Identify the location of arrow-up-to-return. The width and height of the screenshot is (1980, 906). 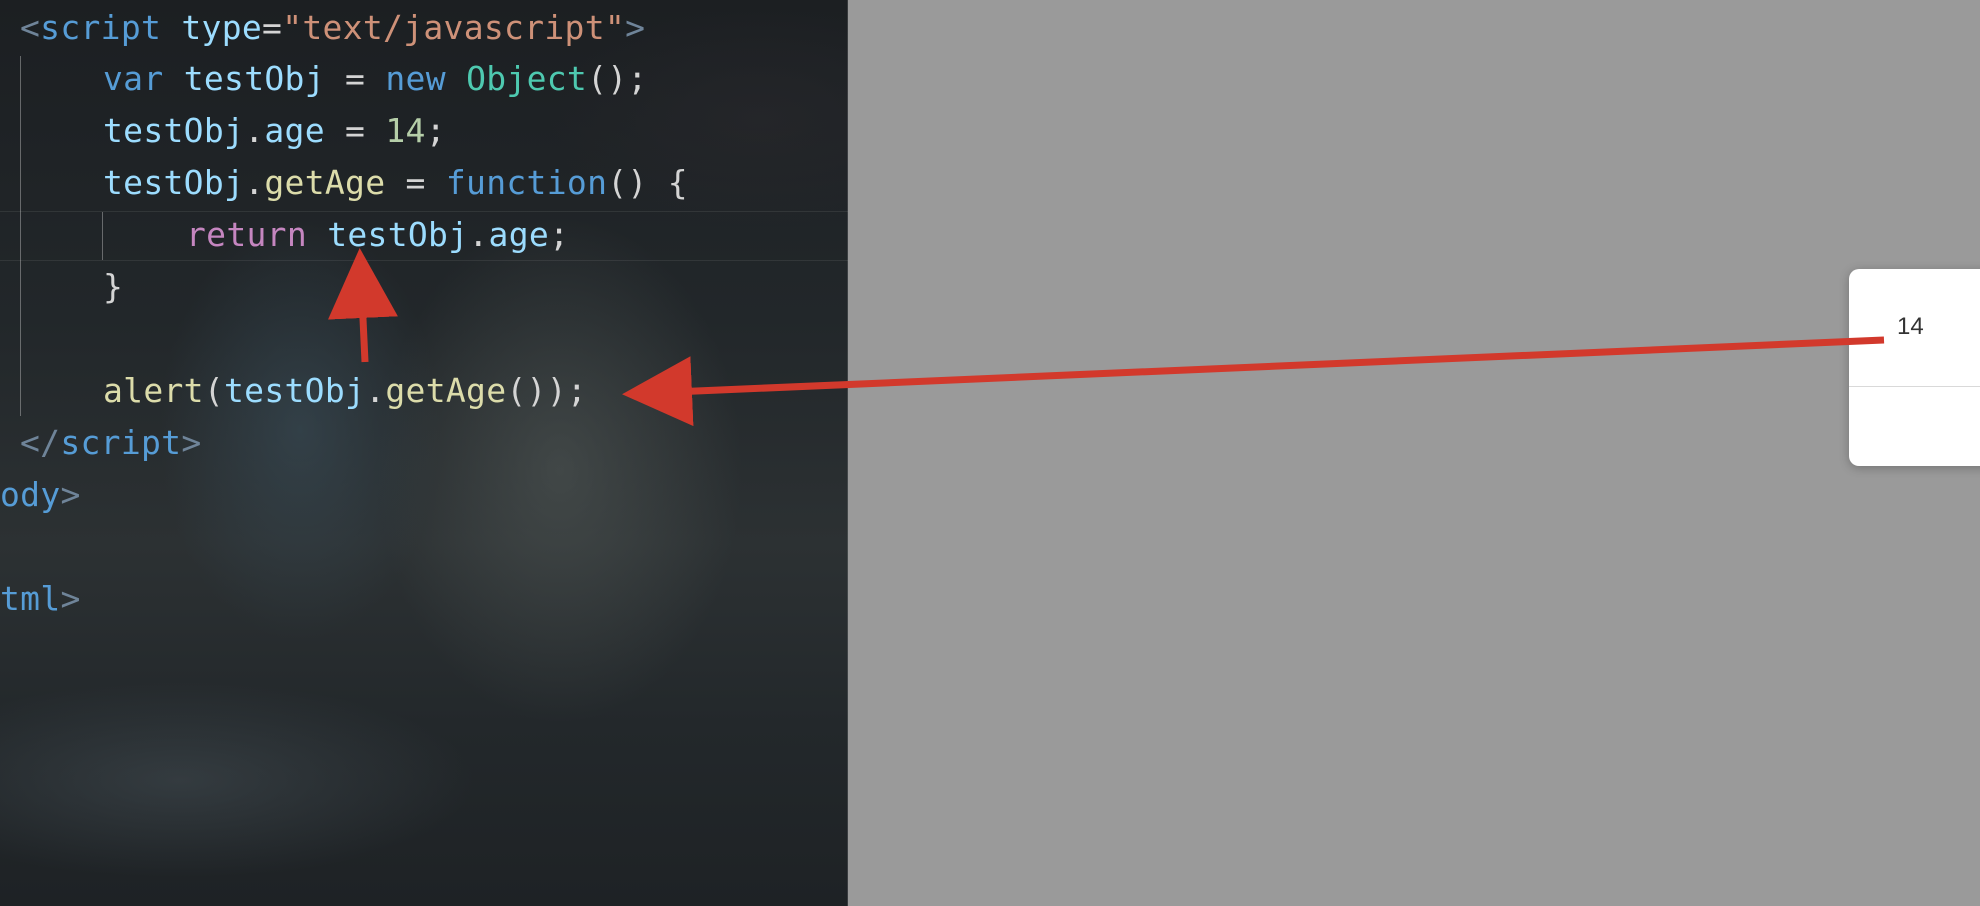
(362, 305).